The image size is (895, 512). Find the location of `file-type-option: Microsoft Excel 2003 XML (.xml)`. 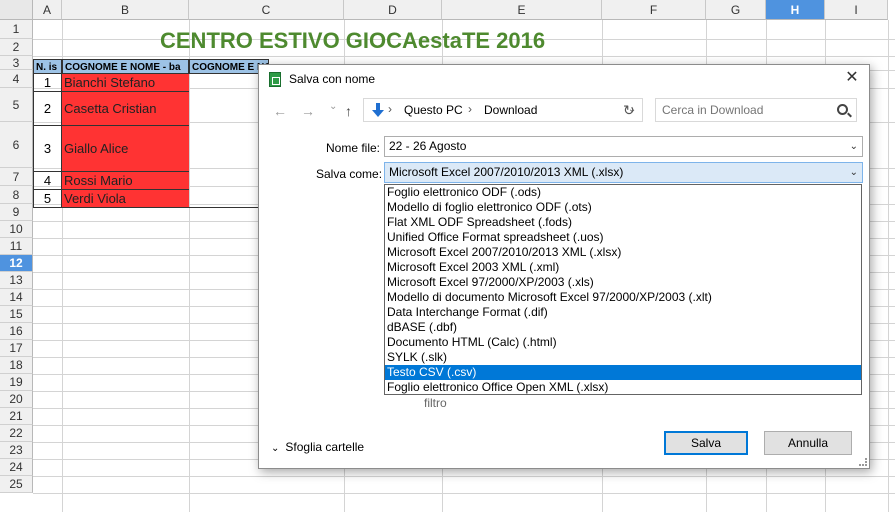

file-type-option: Microsoft Excel 2003 XML (.xml) is located at coordinates (623, 267).